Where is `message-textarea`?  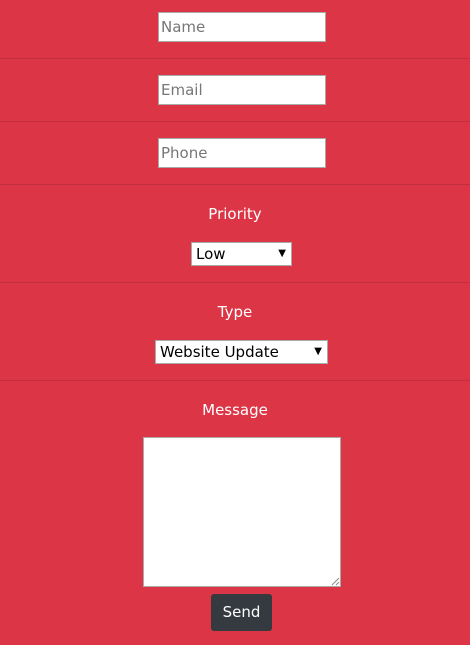 message-textarea is located at coordinates (242, 512).